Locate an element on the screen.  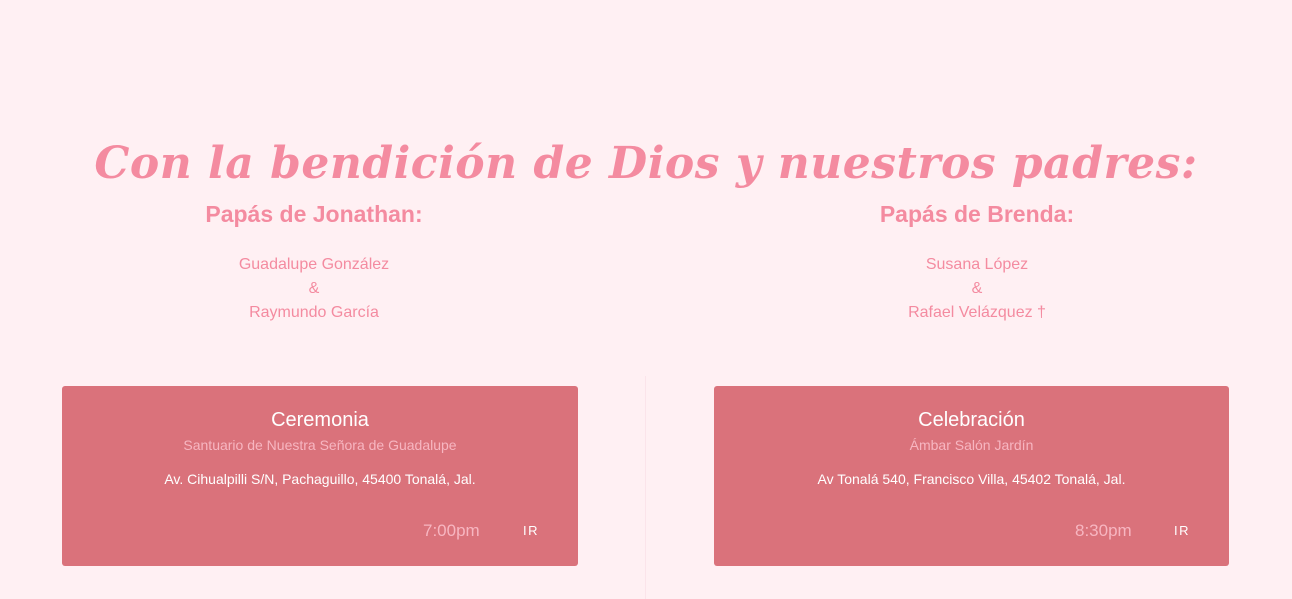
column-divider is located at coordinates (645, 487).